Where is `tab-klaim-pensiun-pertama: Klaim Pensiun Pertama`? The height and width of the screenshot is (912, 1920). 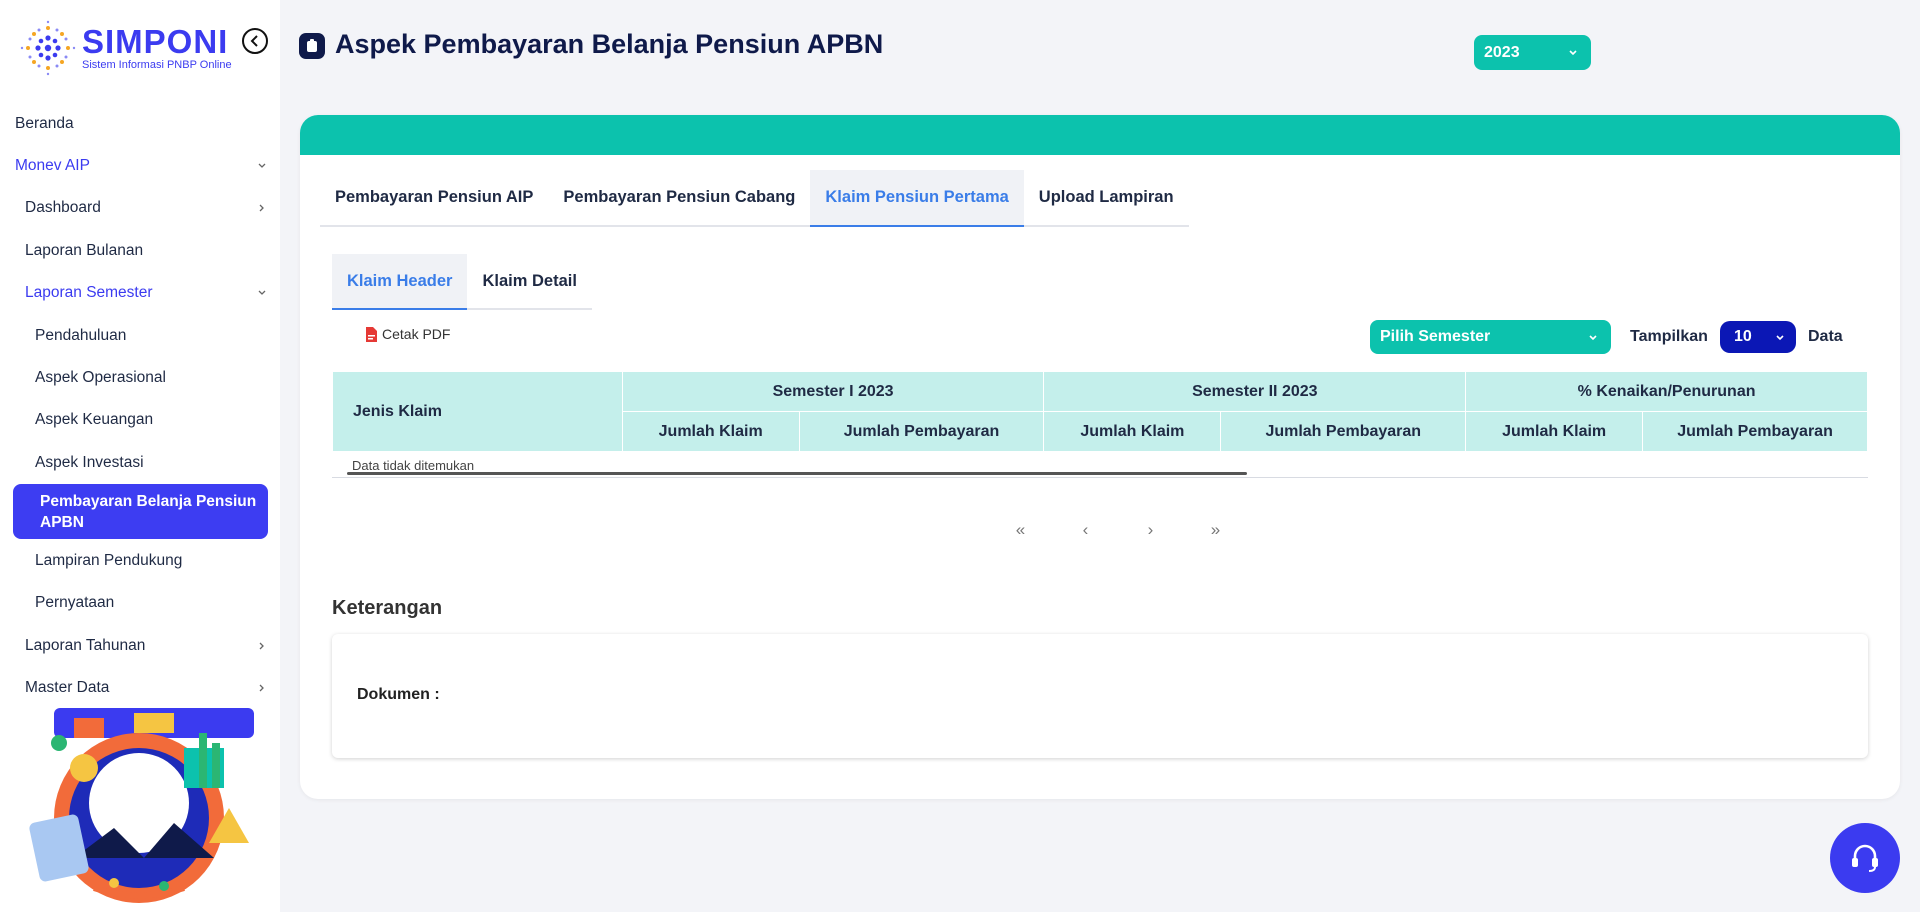 tab-klaim-pensiun-pertama: Klaim Pensiun Pertama is located at coordinates (917, 198).